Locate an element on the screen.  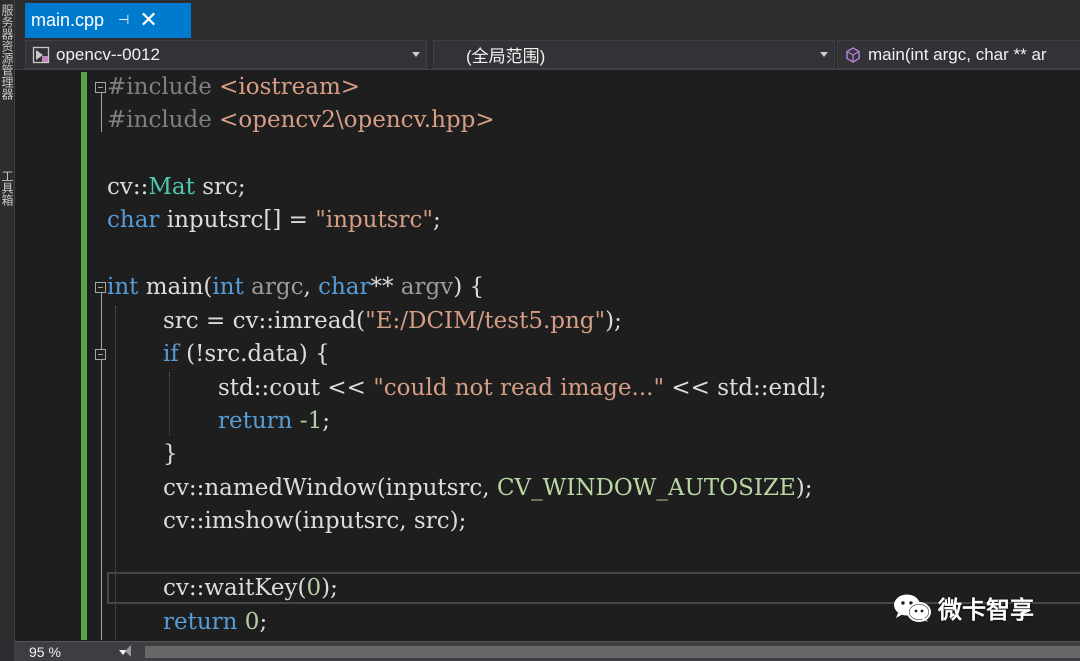
string-literal: "E:/DCIM/test5.png" is located at coordinates (485, 321).